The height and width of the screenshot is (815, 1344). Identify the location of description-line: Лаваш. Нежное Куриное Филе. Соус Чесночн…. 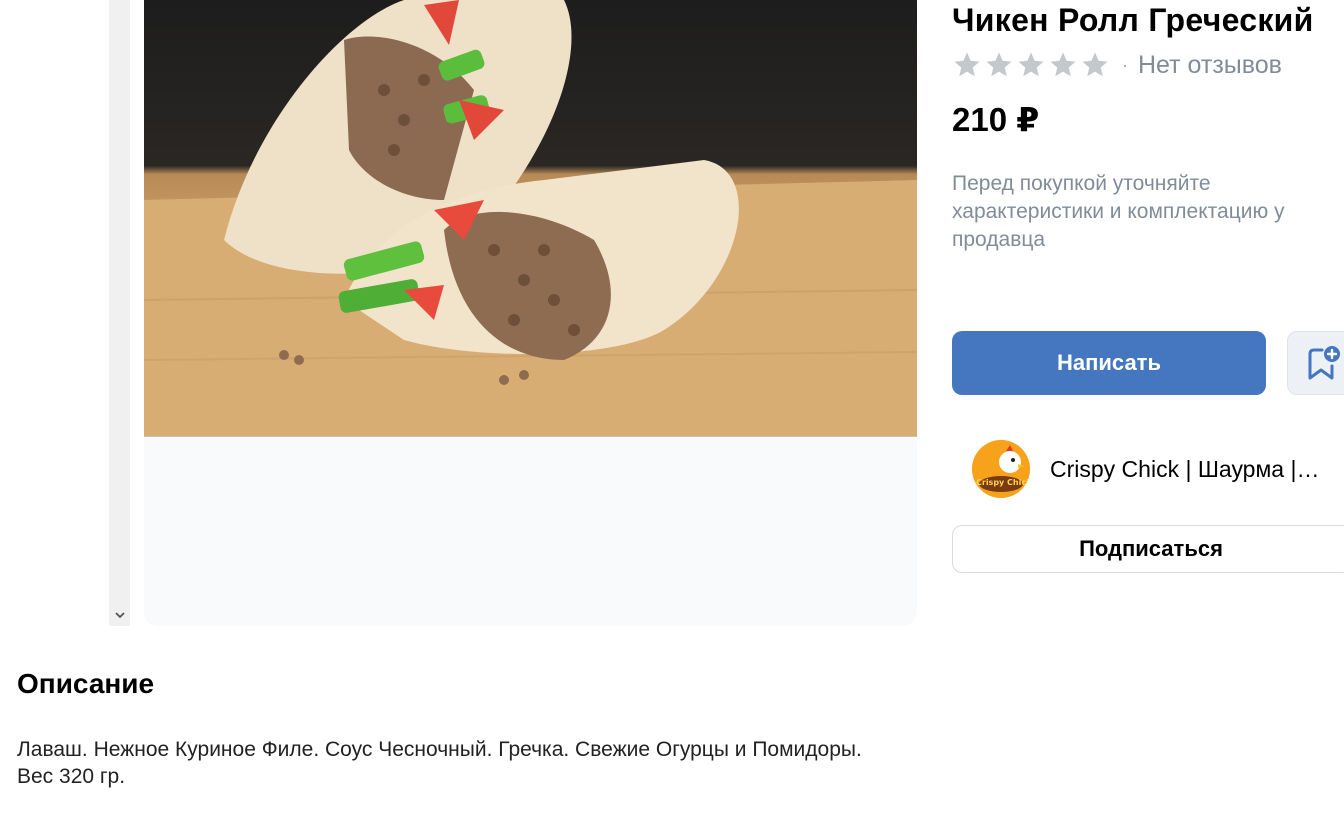
(439, 749).